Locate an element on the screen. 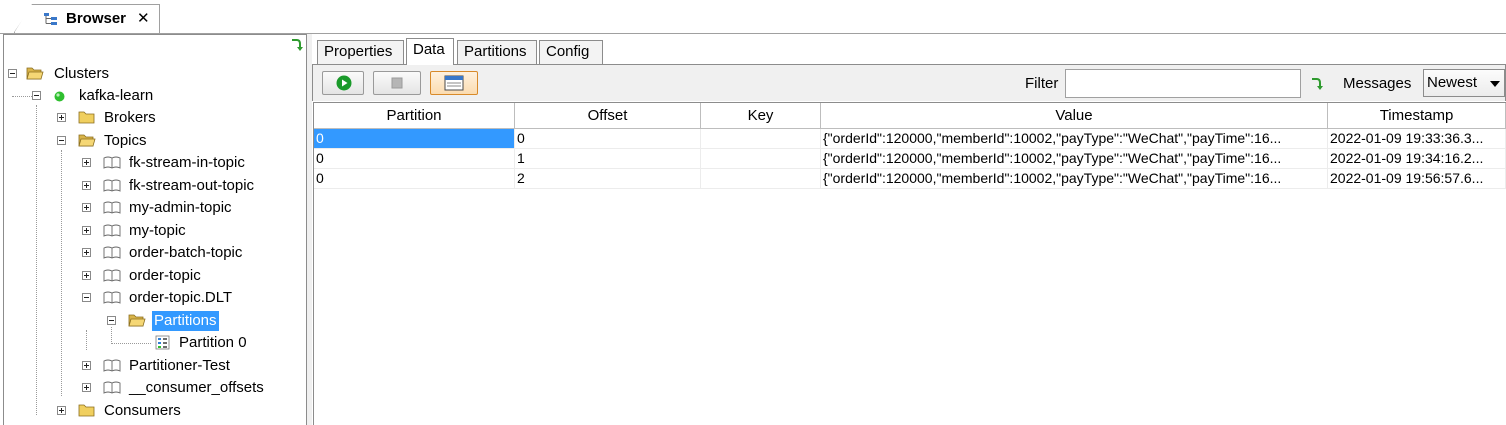  browser-tab: Browser ✕ is located at coordinates (87, 18).